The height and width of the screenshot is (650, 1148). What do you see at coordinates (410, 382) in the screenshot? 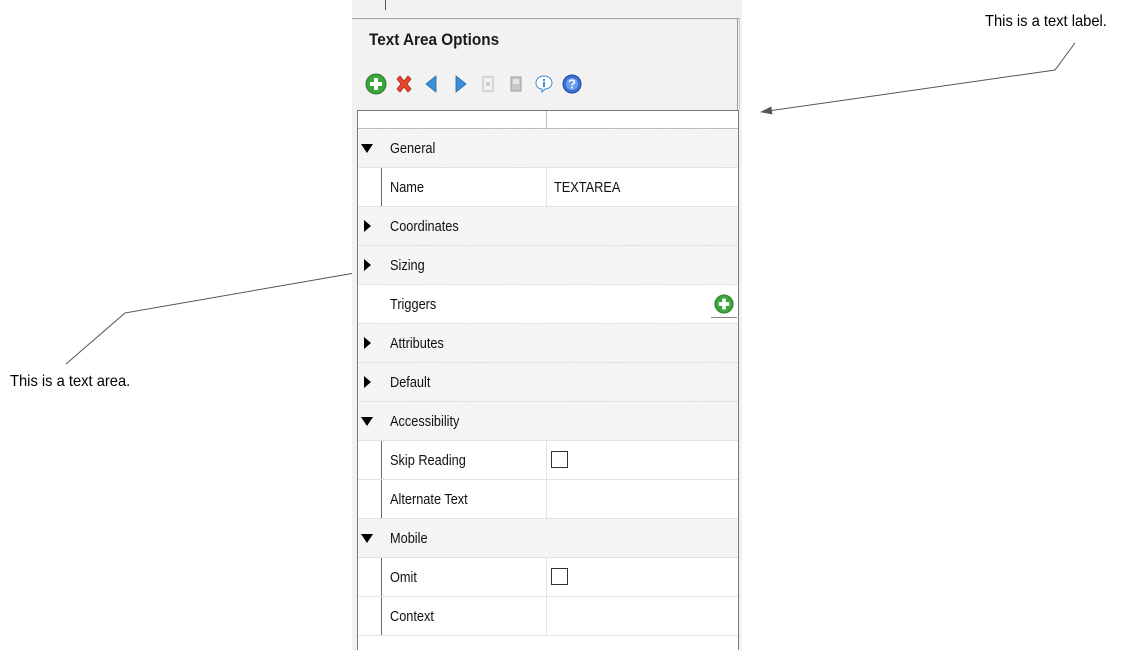
I see `category-label: Default` at bounding box center [410, 382].